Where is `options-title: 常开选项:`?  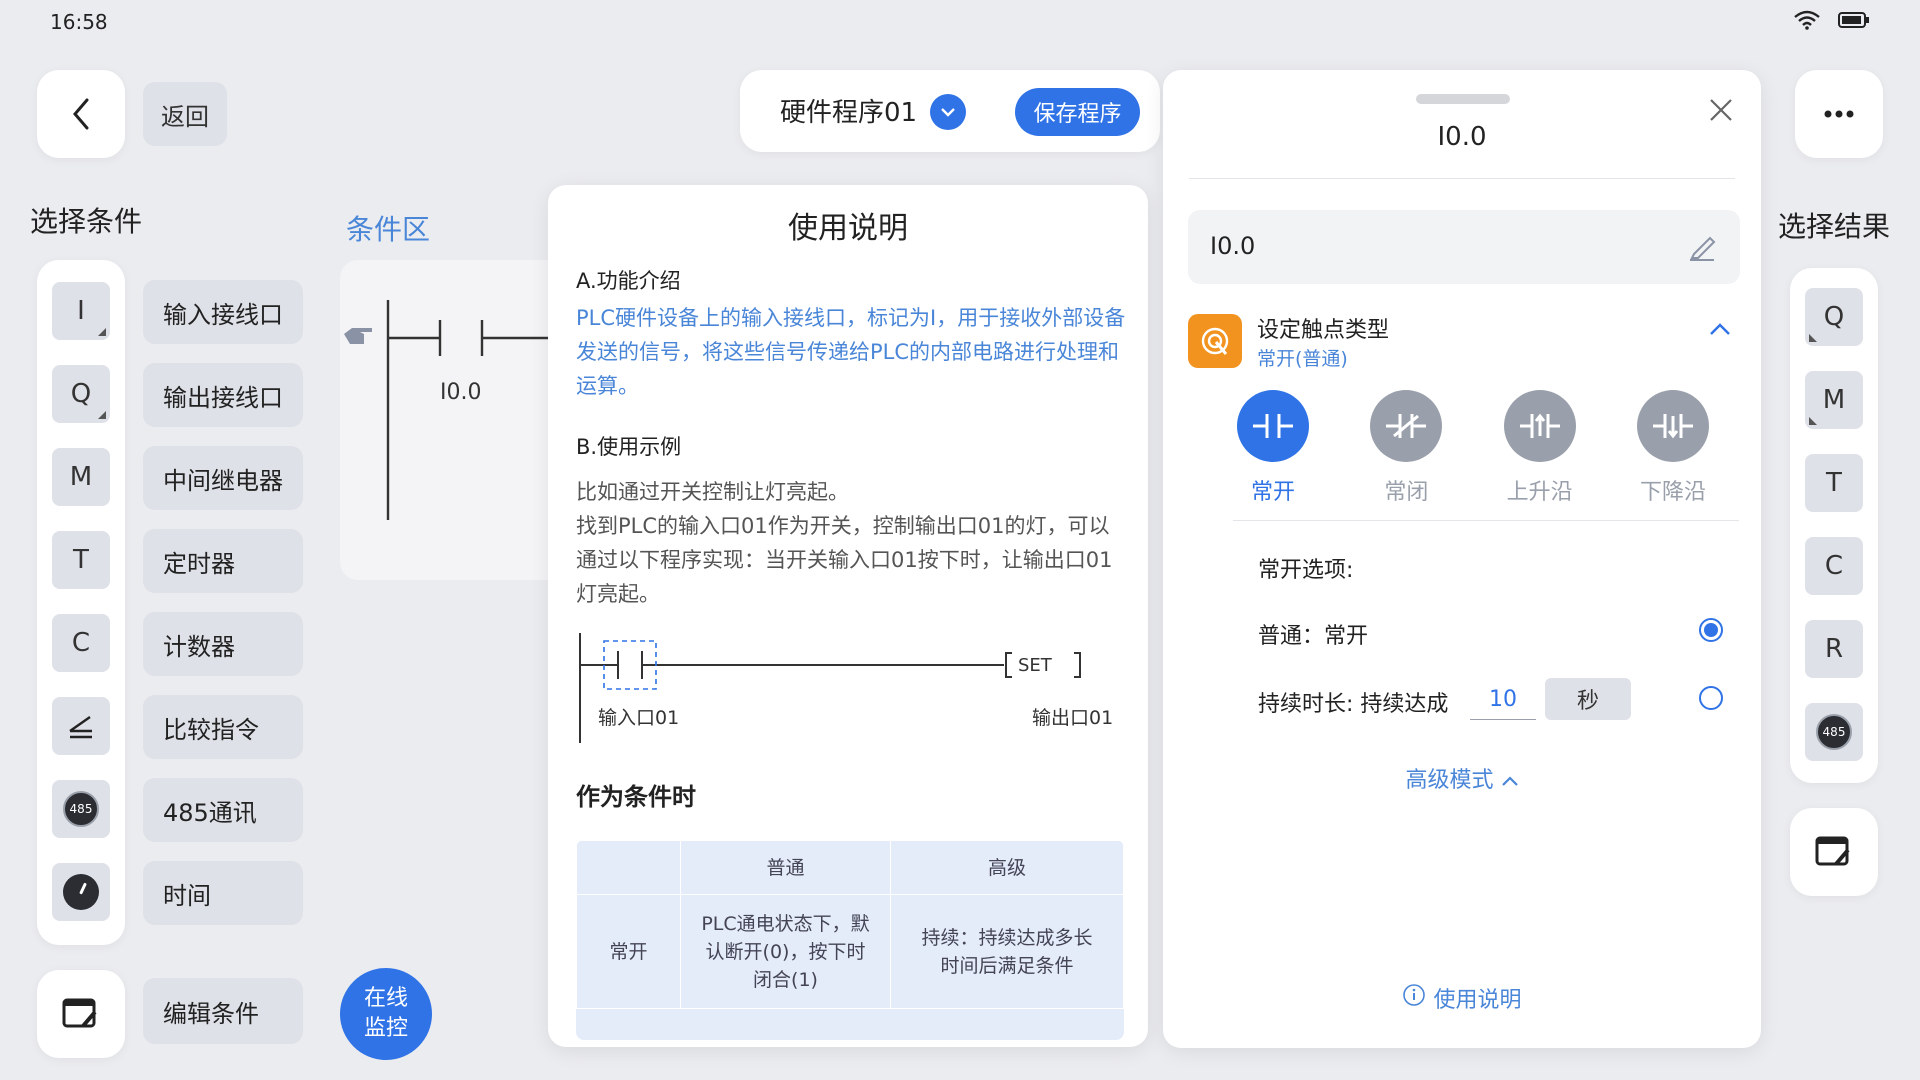
options-title: 常开选项: is located at coordinates (1306, 570).